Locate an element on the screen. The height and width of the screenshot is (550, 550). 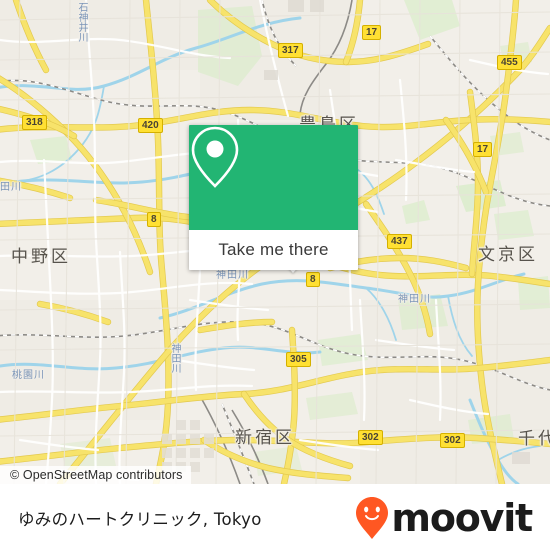
location-title: ゆみのハートクリニック, Tokyo is located at coordinates (140, 519).